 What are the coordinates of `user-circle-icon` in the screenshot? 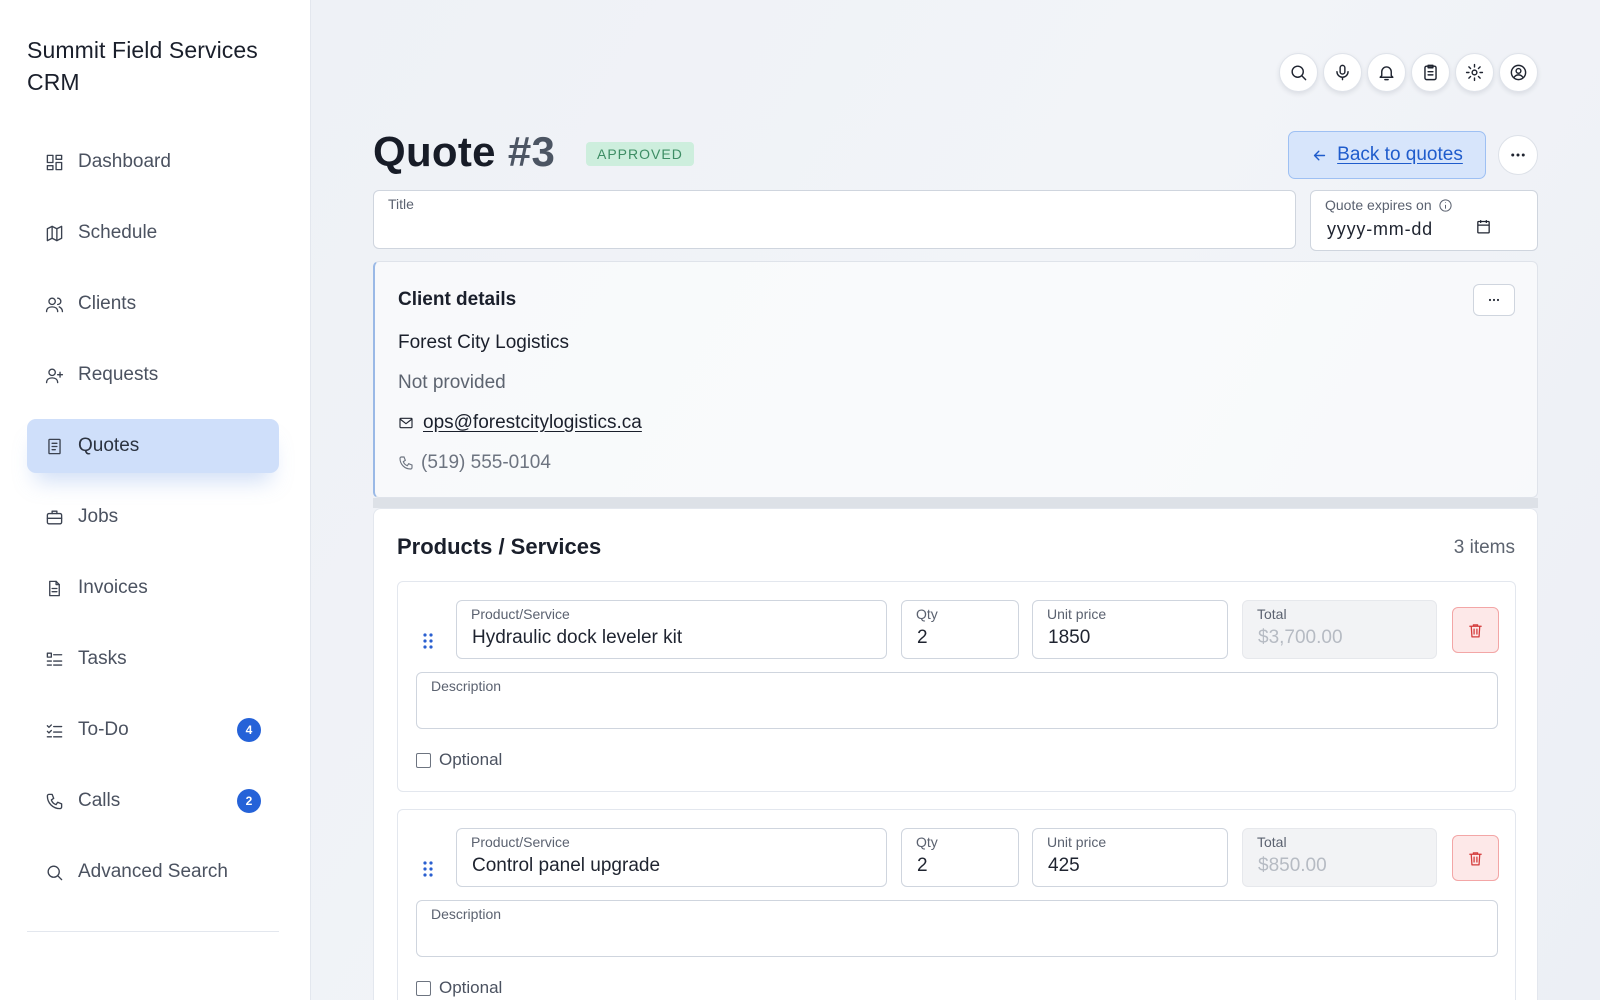 It's located at (1518, 72).